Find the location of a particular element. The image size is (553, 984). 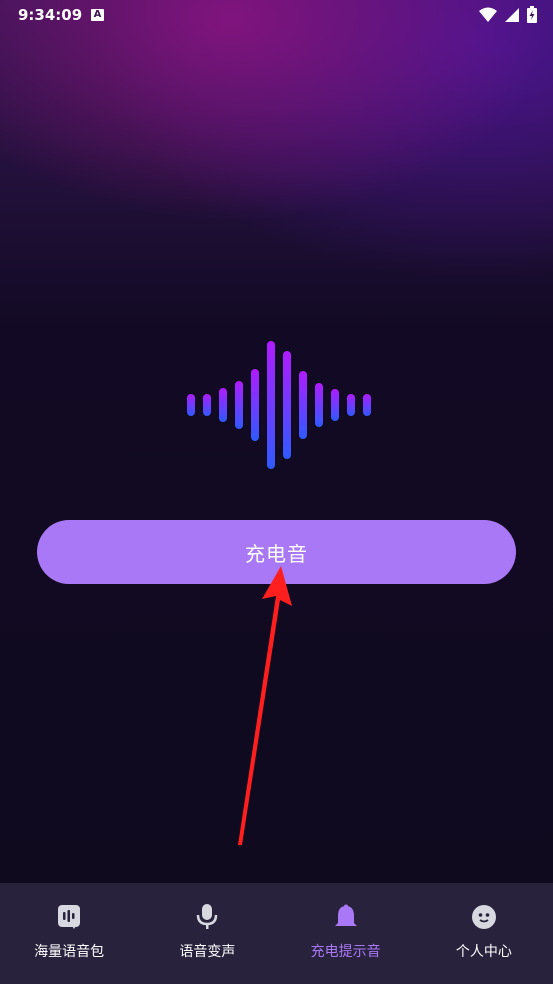

status-time: 9:34:09 is located at coordinates (50, 15).